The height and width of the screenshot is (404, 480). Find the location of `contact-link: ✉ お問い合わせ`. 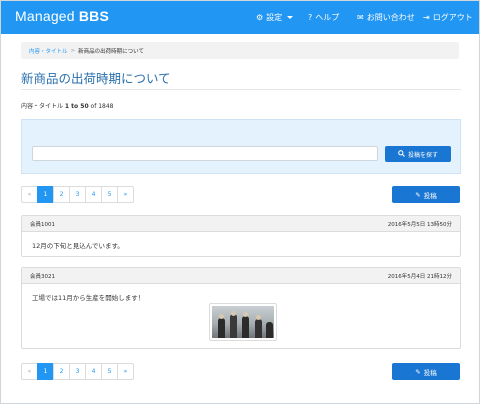

contact-link: ✉ お問い合わせ is located at coordinates (386, 17).